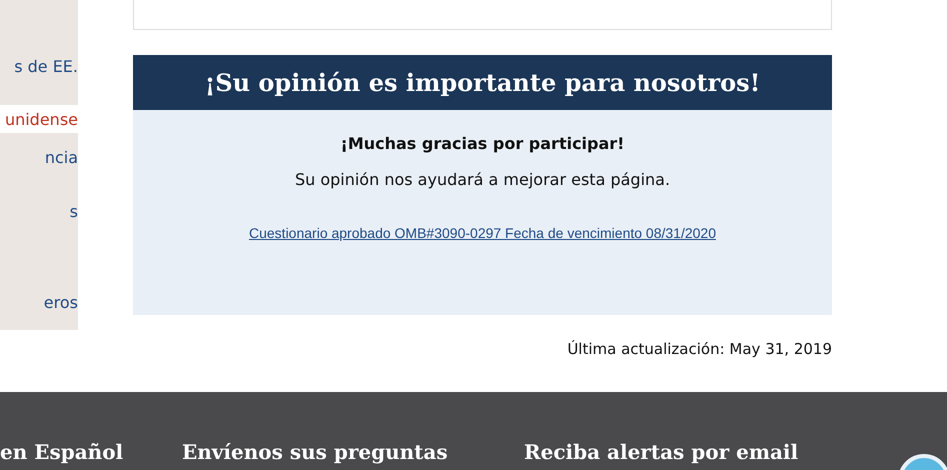 The image size is (947, 470). I want to click on feedback-title: ¡Su opinión es importante para nosotros!, so click(482, 82).